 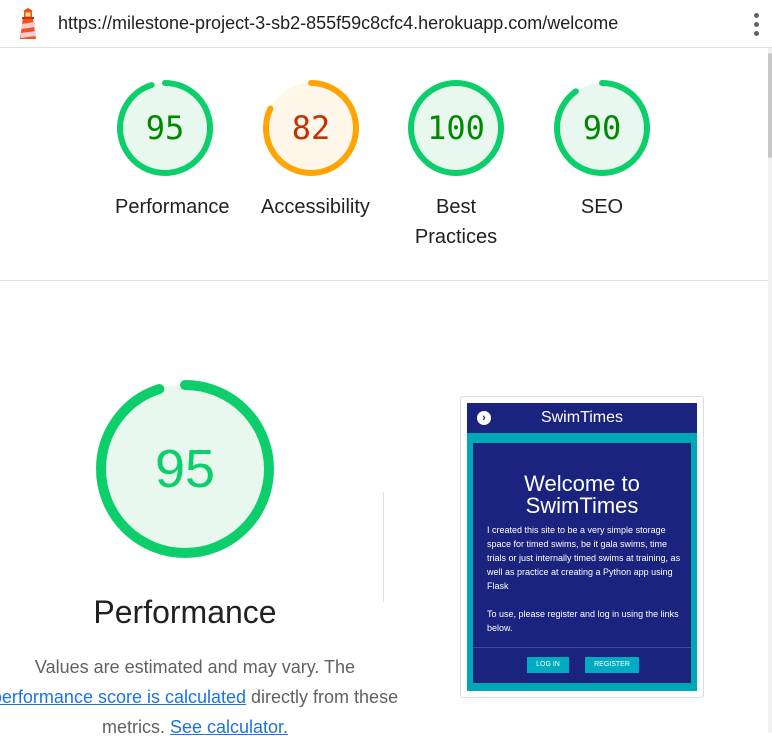 What do you see at coordinates (770, 390) in the screenshot?
I see `scrollbar` at bounding box center [770, 390].